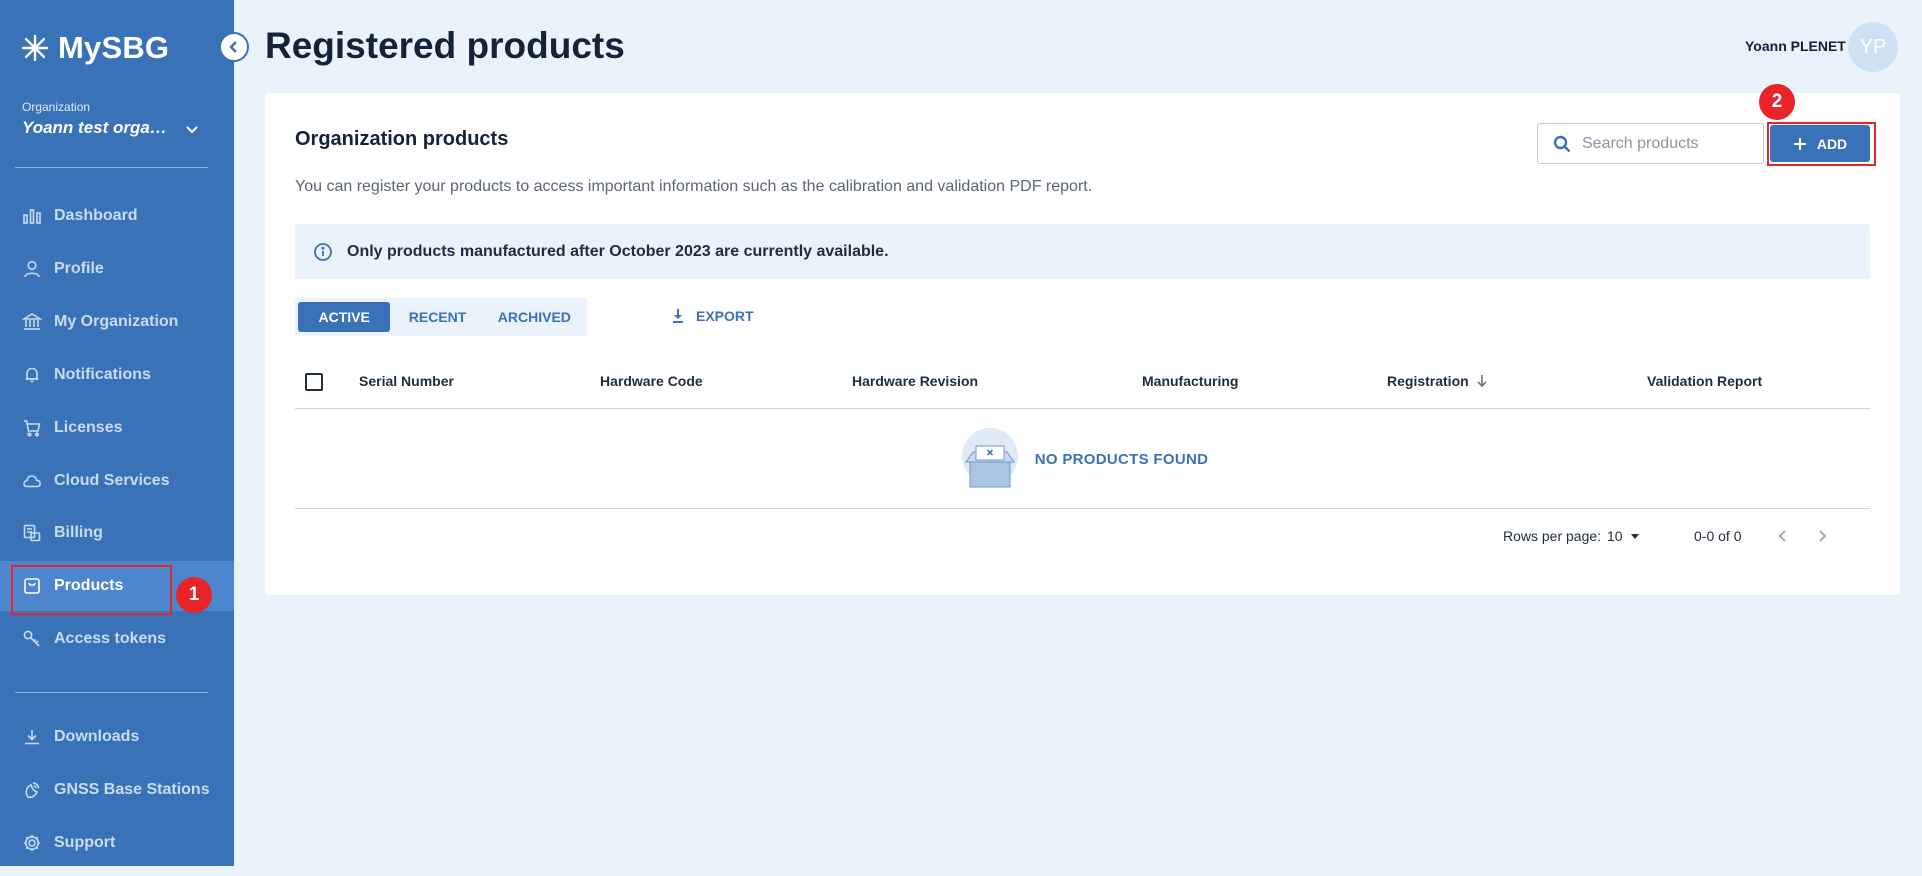 The image size is (1922, 876). What do you see at coordinates (32, 481) in the screenshot?
I see `cloud-icon` at bounding box center [32, 481].